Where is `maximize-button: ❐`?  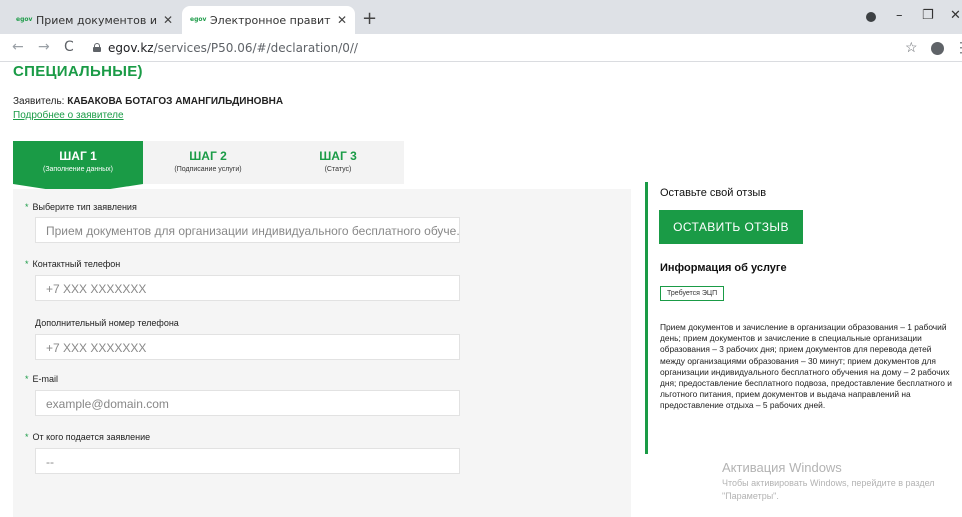 maximize-button: ❐ is located at coordinates (928, 15).